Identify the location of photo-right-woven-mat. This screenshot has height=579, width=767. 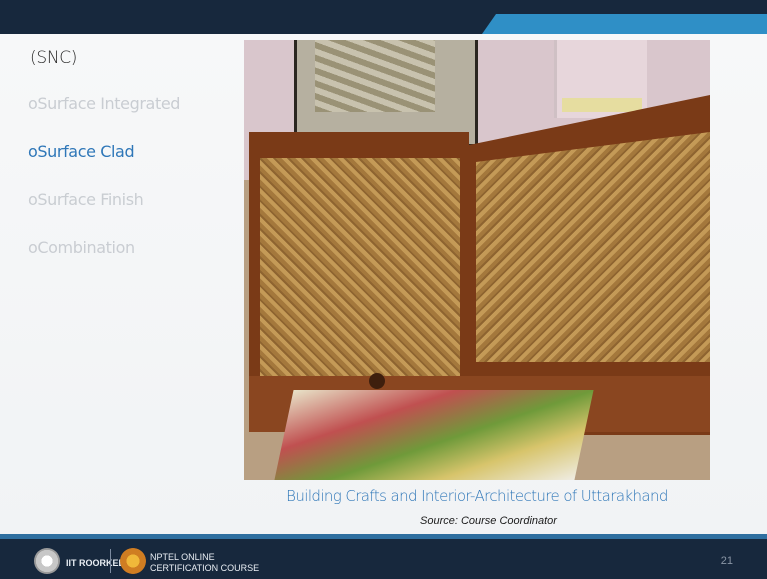
(593, 247).